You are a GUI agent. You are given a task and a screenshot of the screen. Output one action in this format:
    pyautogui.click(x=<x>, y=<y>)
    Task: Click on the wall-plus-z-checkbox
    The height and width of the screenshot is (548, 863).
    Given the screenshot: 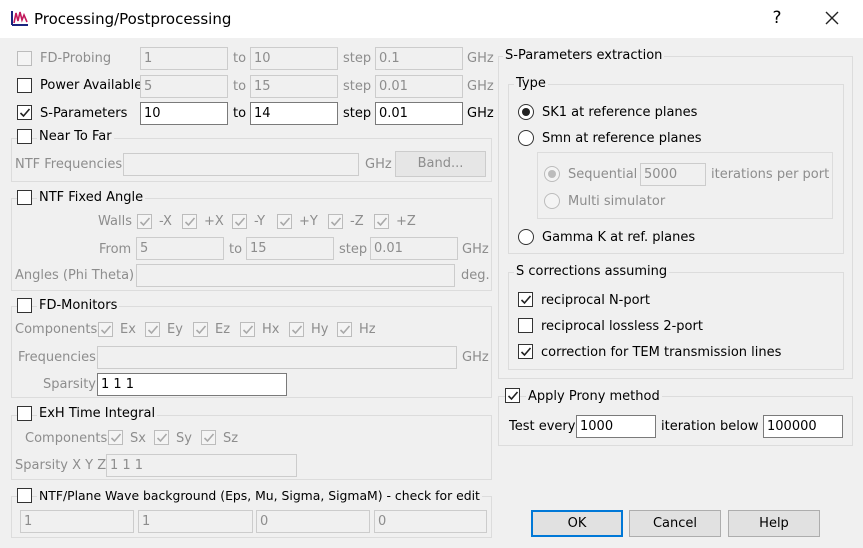 What is the action you would take?
    pyautogui.click(x=381, y=221)
    